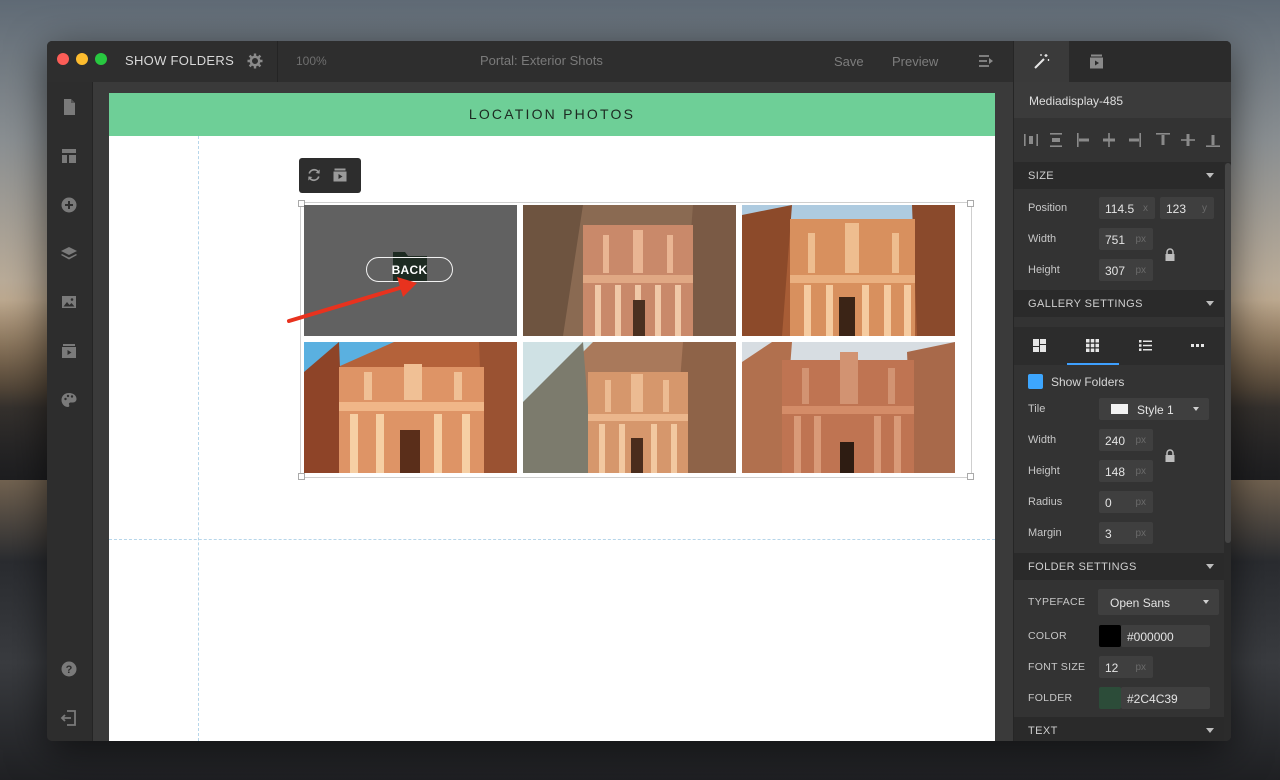 This screenshot has width=1280, height=780. I want to click on position-label: Position, so click(1048, 208).